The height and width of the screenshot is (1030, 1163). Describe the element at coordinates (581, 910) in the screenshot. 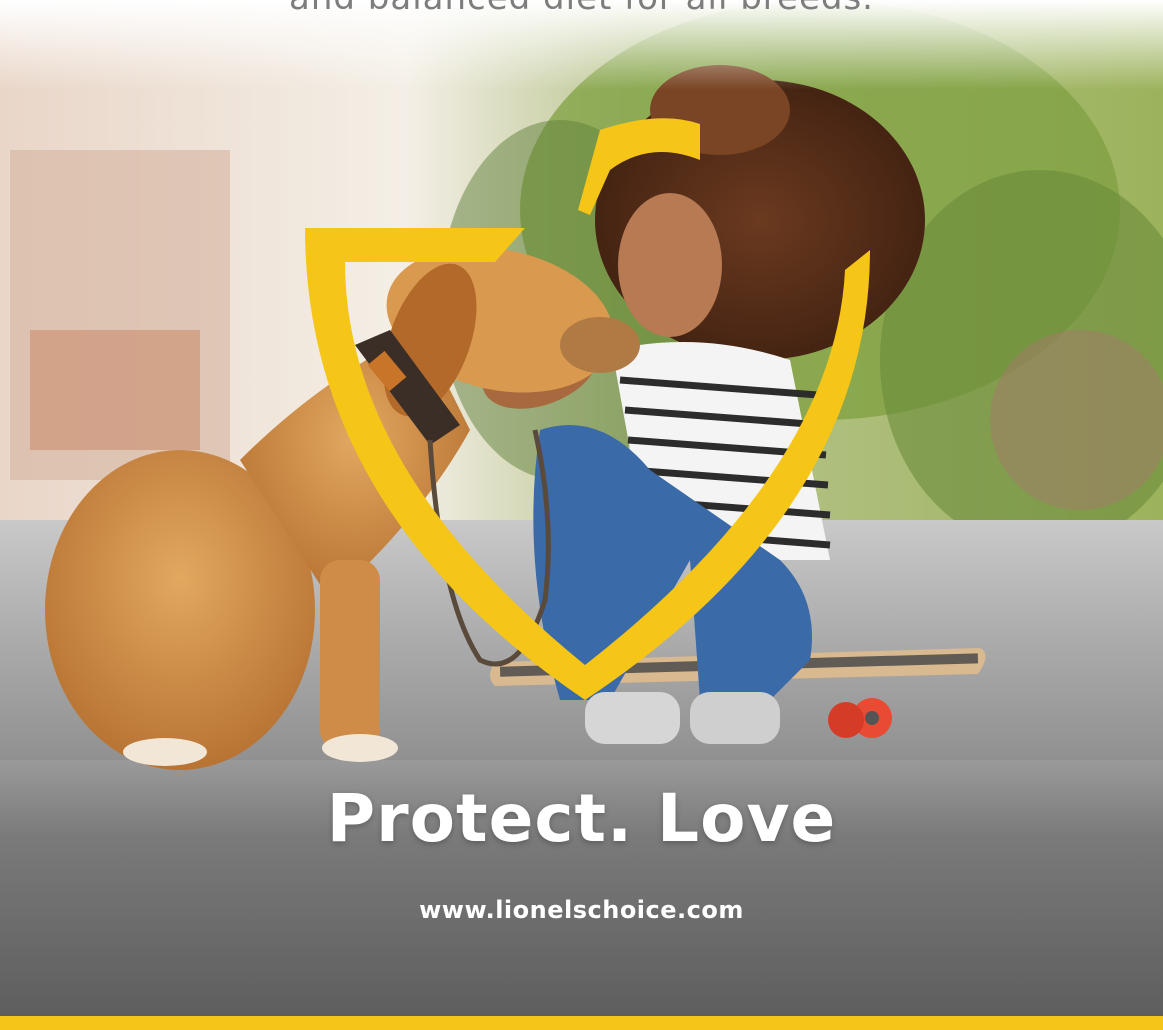

I see `website-link: www.lionelschoice.com` at that location.